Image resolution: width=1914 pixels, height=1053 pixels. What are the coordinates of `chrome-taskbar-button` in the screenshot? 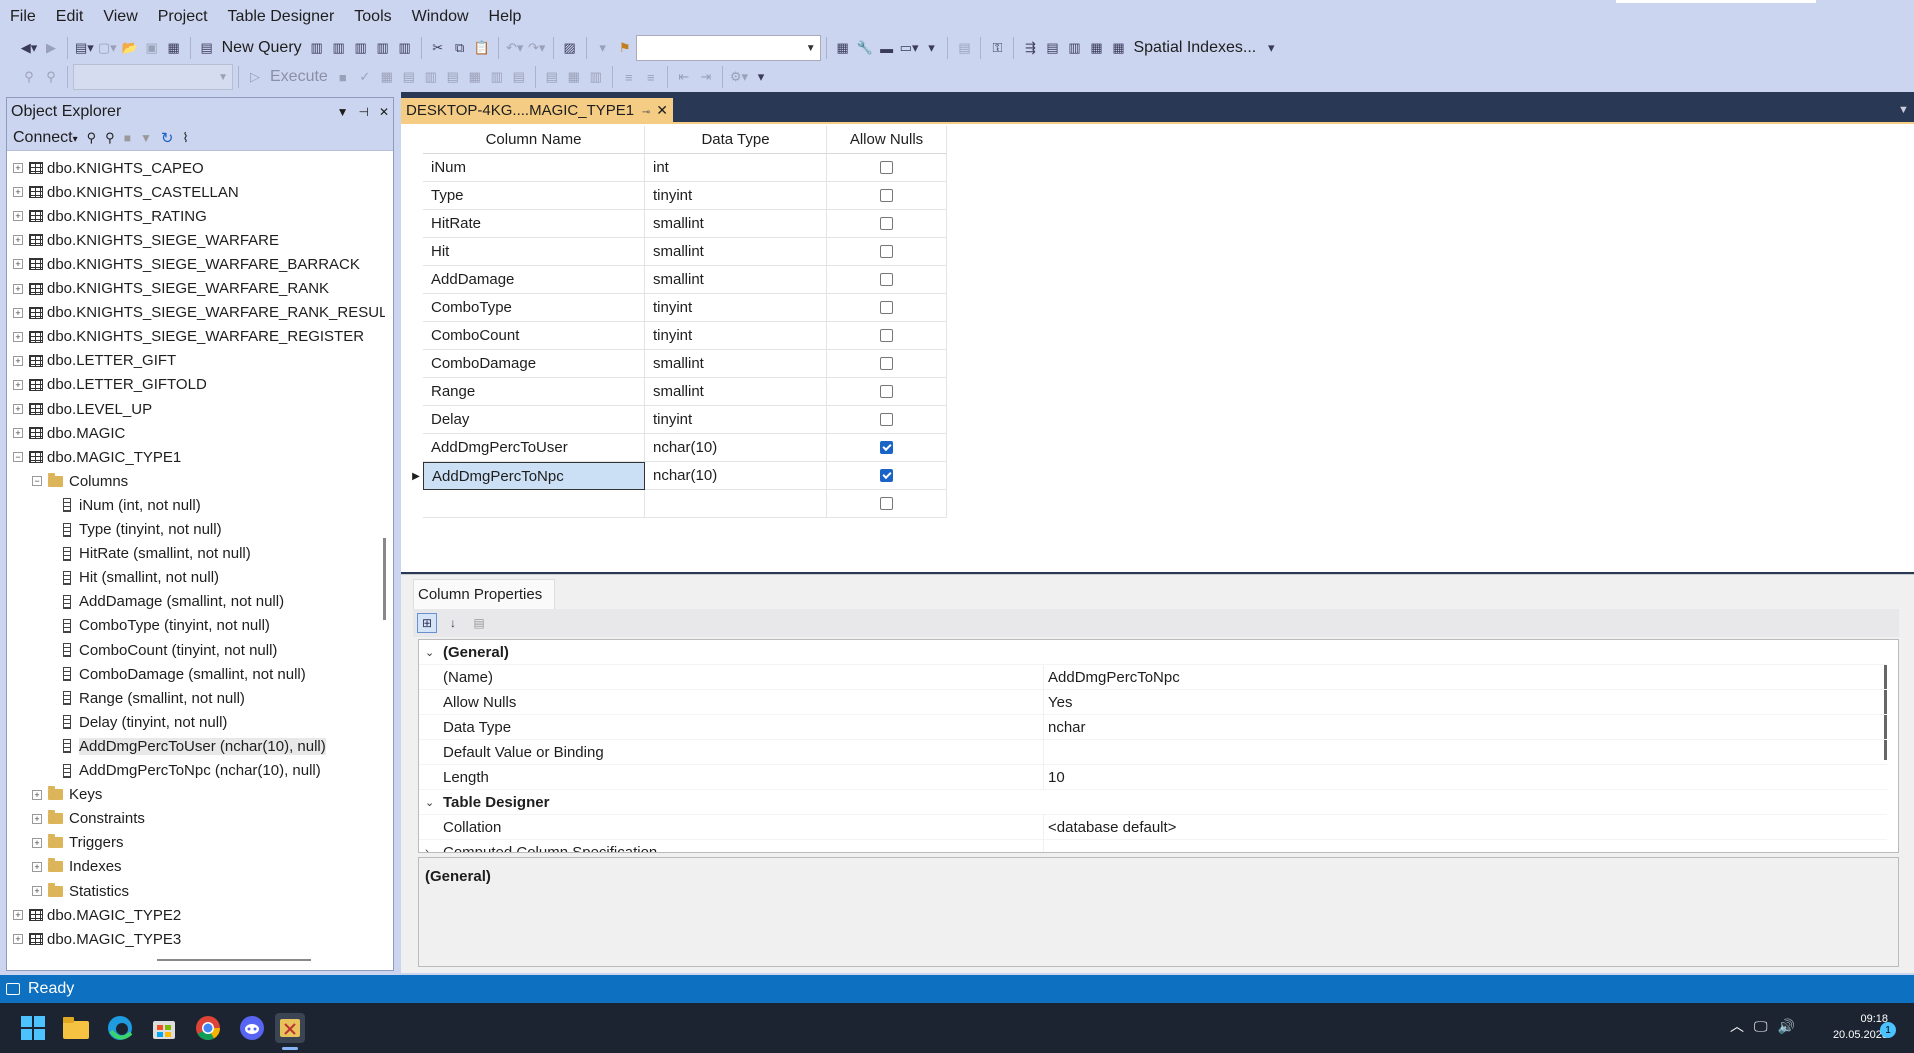 It's located at (208, 1028).